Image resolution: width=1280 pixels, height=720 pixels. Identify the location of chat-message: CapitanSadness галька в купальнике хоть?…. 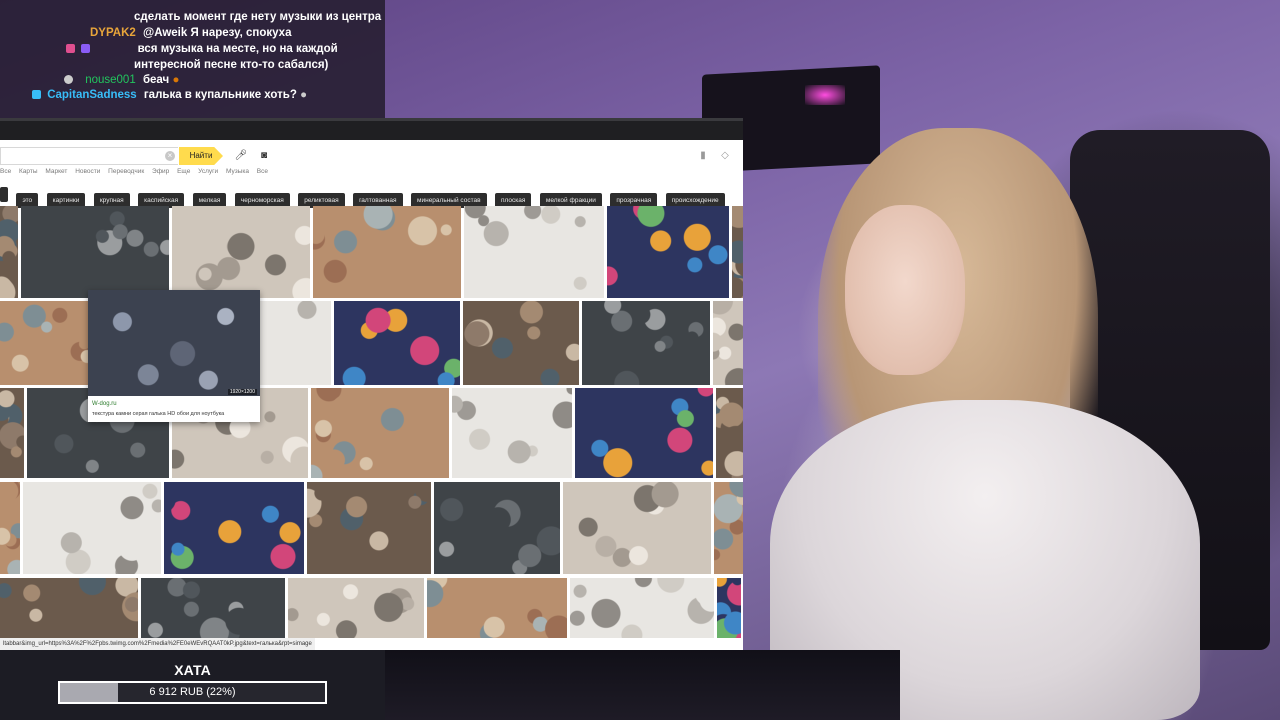
(169, 95).